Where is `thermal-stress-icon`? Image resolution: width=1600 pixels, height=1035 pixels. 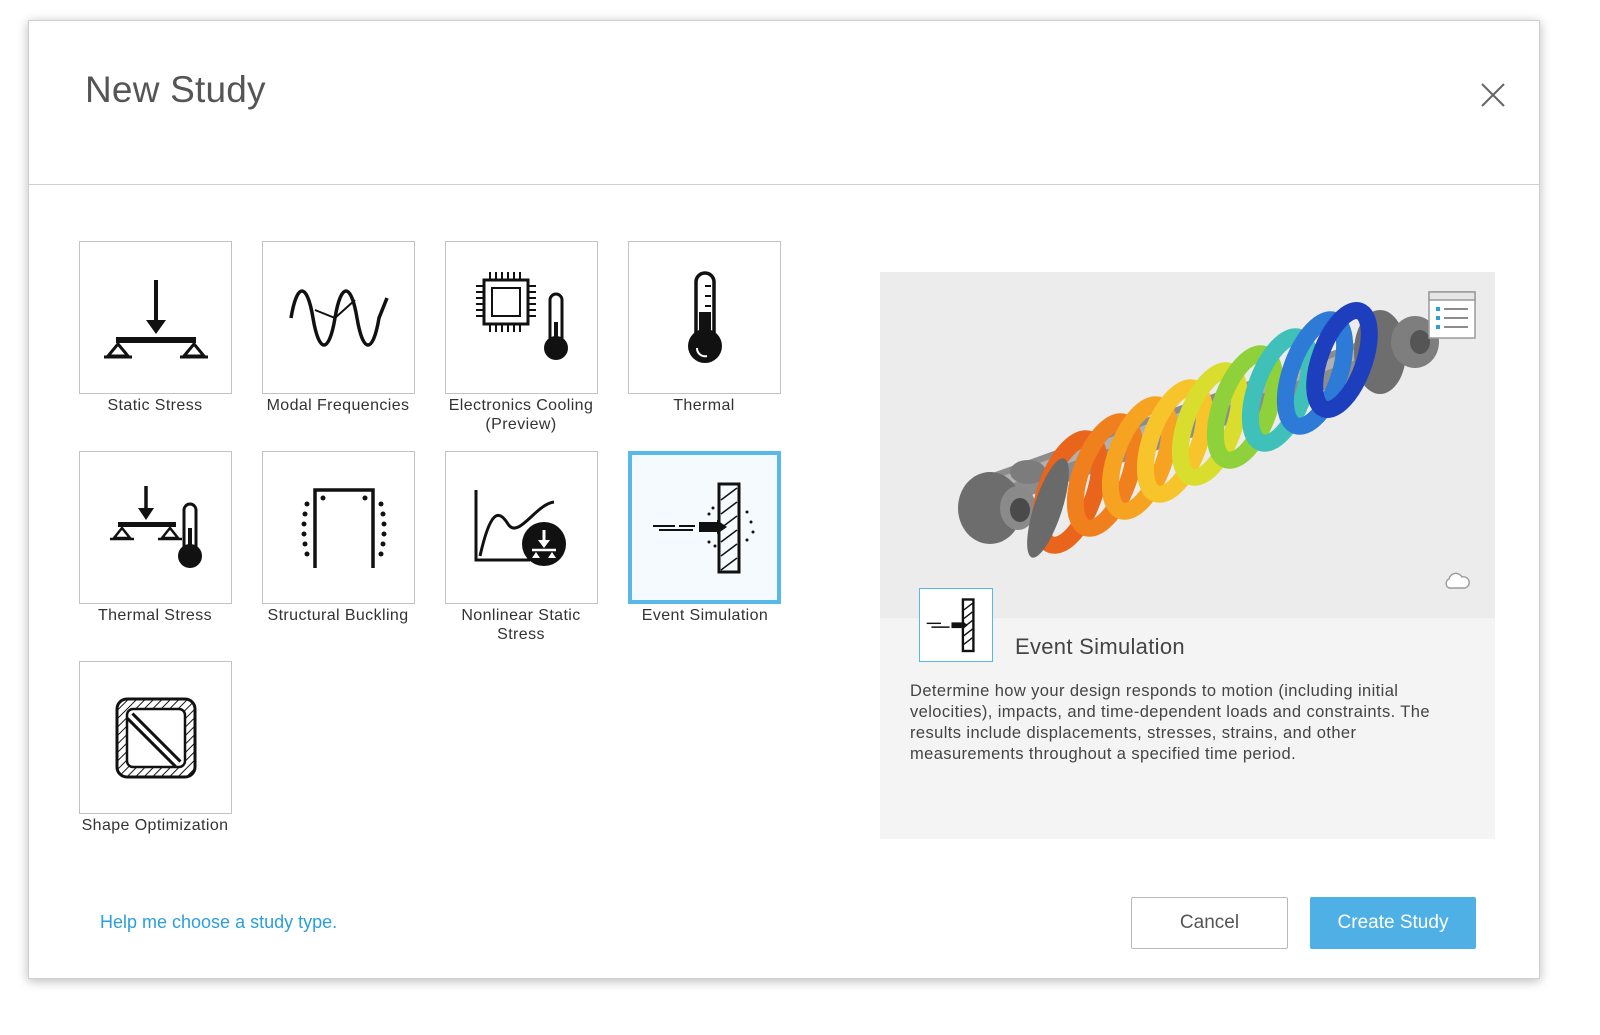 thermal-stress-icon is located at coordinates (156, 527).